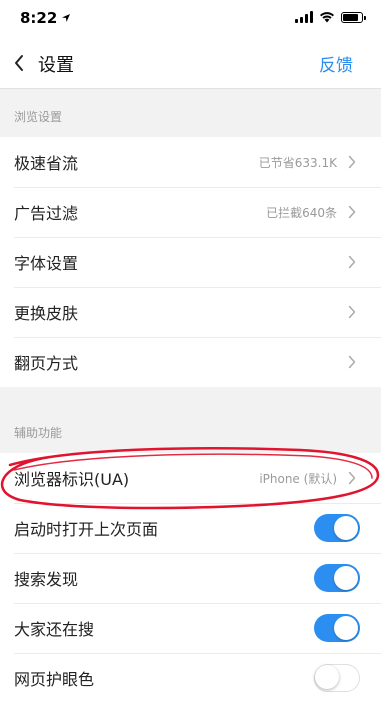  What do you see at coordinates (46, 579) in the screenshot?
I see `settings-row-label: 搜索发现` at bounding box center [46, 579].